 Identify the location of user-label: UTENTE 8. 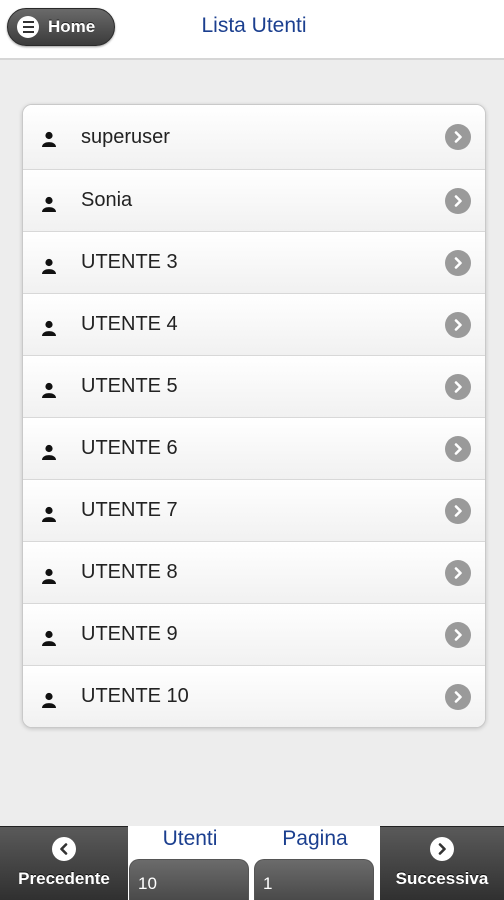
(129, 572).